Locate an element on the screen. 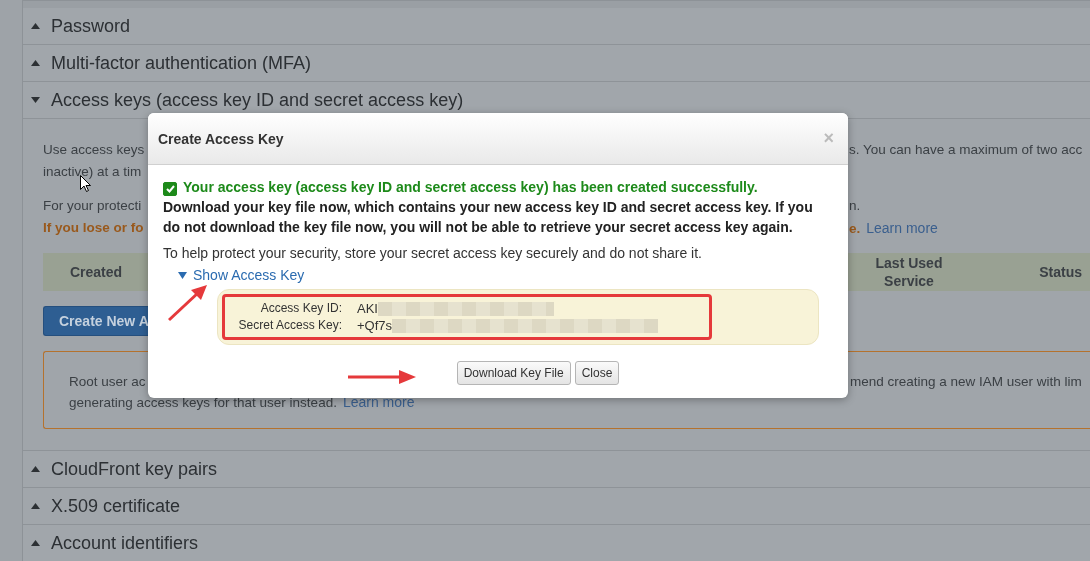 The image size is (1090, 561). security-info: To help protect your security, store your secret access key securely and do not share it. is located at coordinates (433, 253).